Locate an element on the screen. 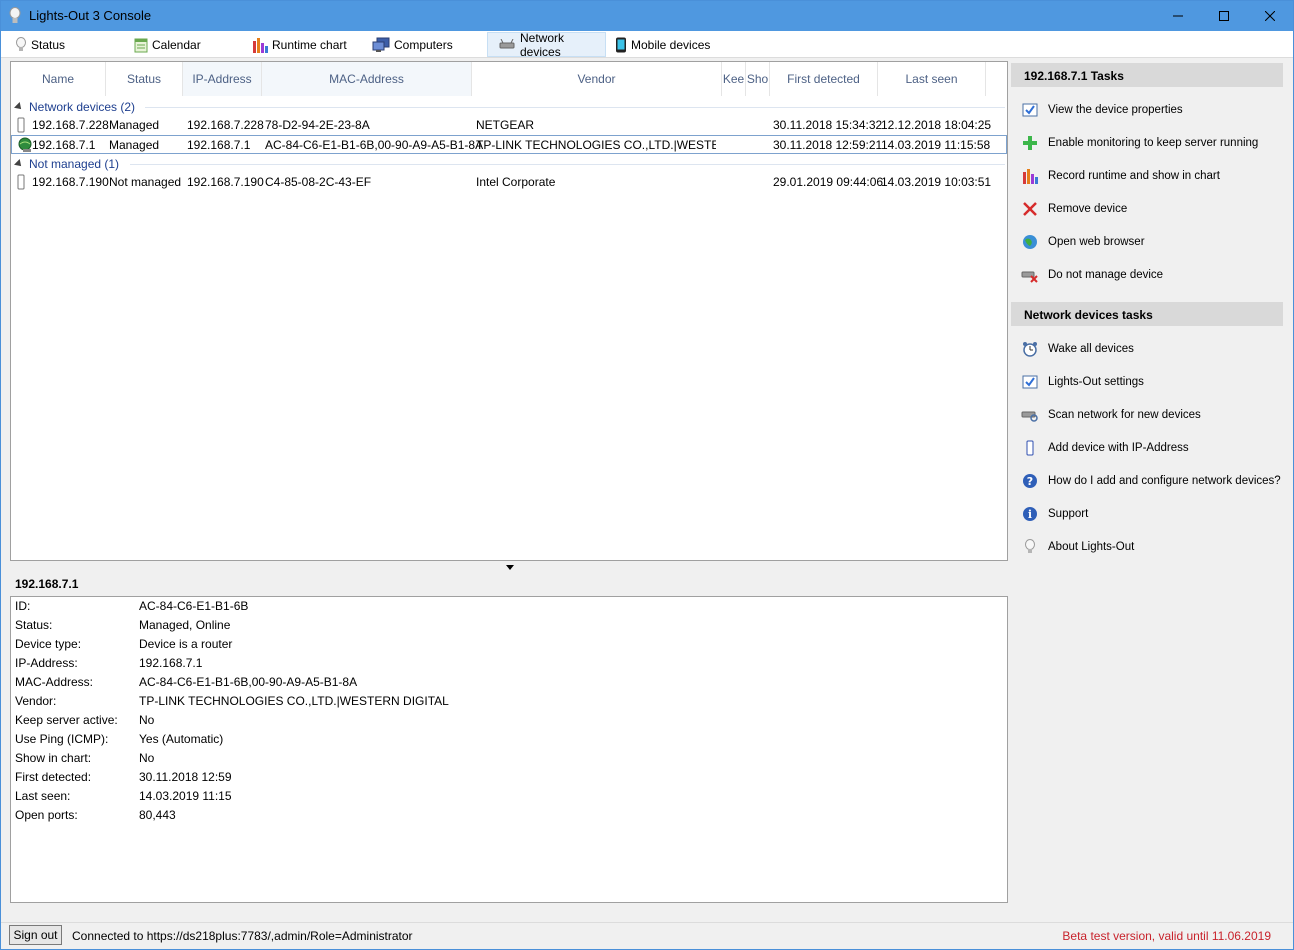  tab-label: Runtime chart is located at coordinates (309, 44).